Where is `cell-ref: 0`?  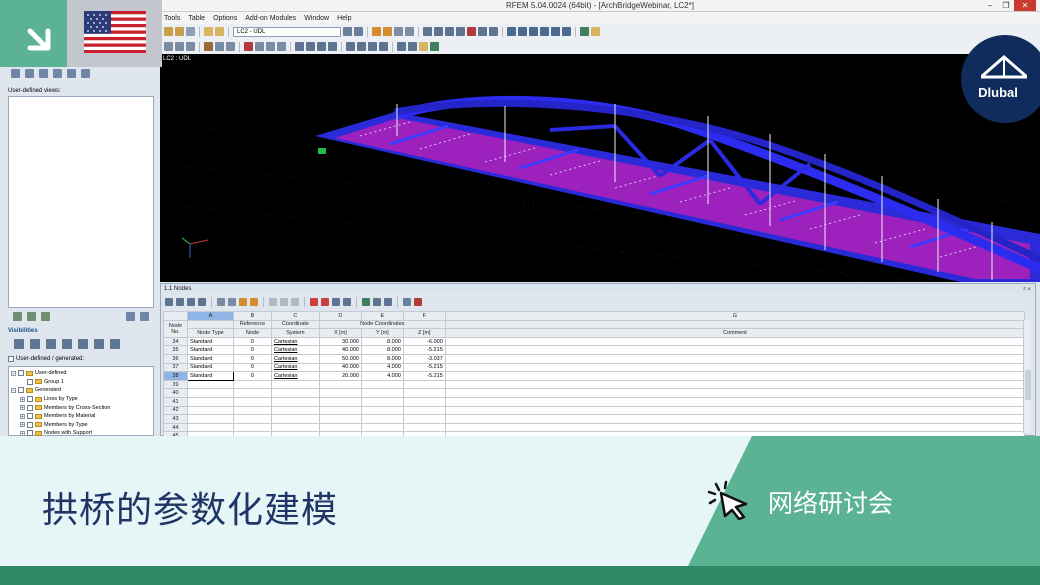 cell-ref: 0 is located at coordinates (252, 376).